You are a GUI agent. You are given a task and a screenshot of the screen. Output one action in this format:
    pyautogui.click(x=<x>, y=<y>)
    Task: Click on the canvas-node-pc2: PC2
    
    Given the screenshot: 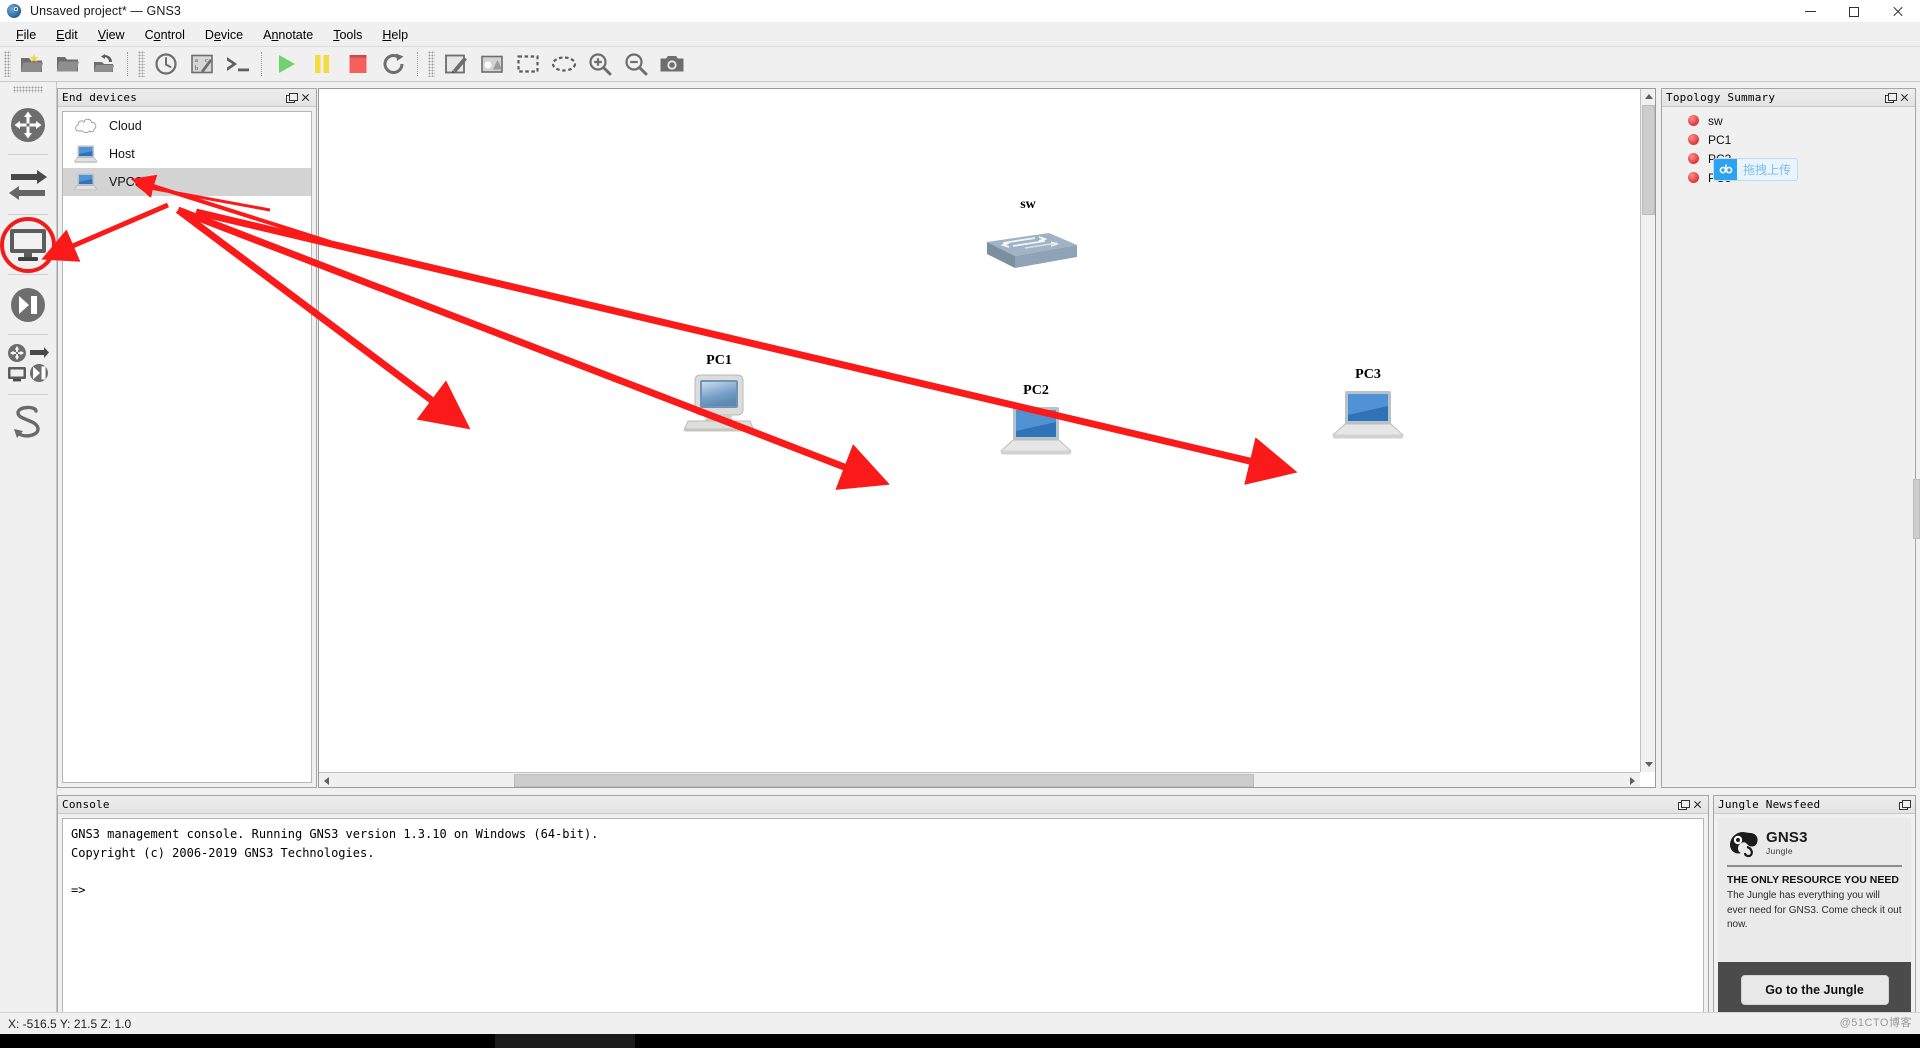 What is the action you would take?
    pyautogui.click(x=1036, y=424)
    